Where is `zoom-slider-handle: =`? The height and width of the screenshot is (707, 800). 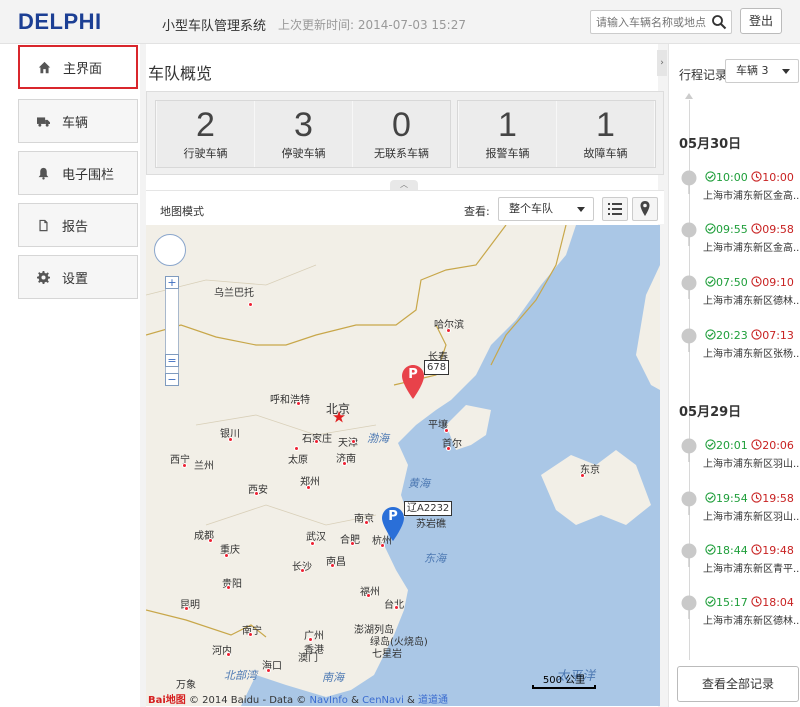
zoom-slider-handle: = is located at coordinates (172, 360).